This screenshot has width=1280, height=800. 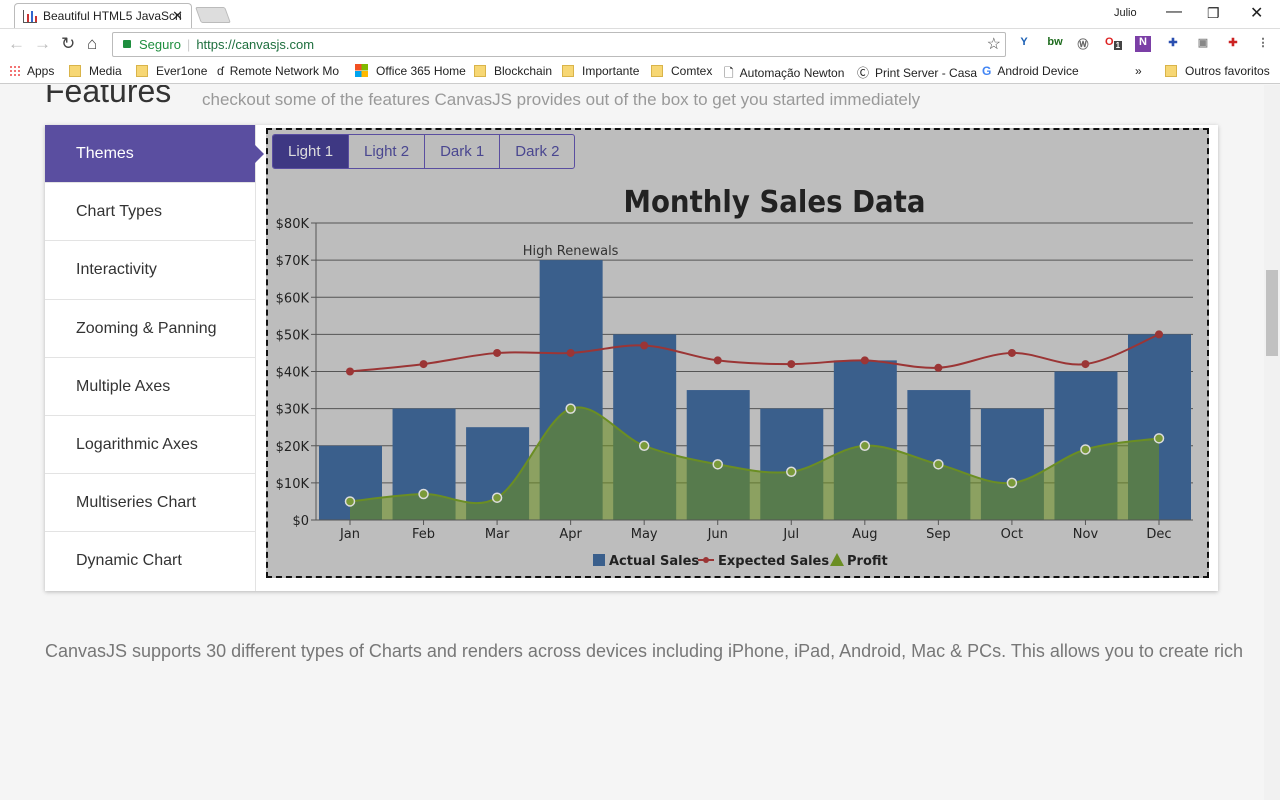 What do you see at coordinates (349, 534) in the screenshot?
I see `x-tick-label: Jan` at bounding box center [349, 534].